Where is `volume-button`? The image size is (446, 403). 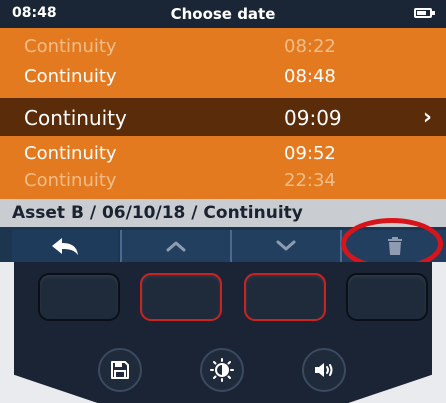 volume-button is located at coordinates (324, 370).